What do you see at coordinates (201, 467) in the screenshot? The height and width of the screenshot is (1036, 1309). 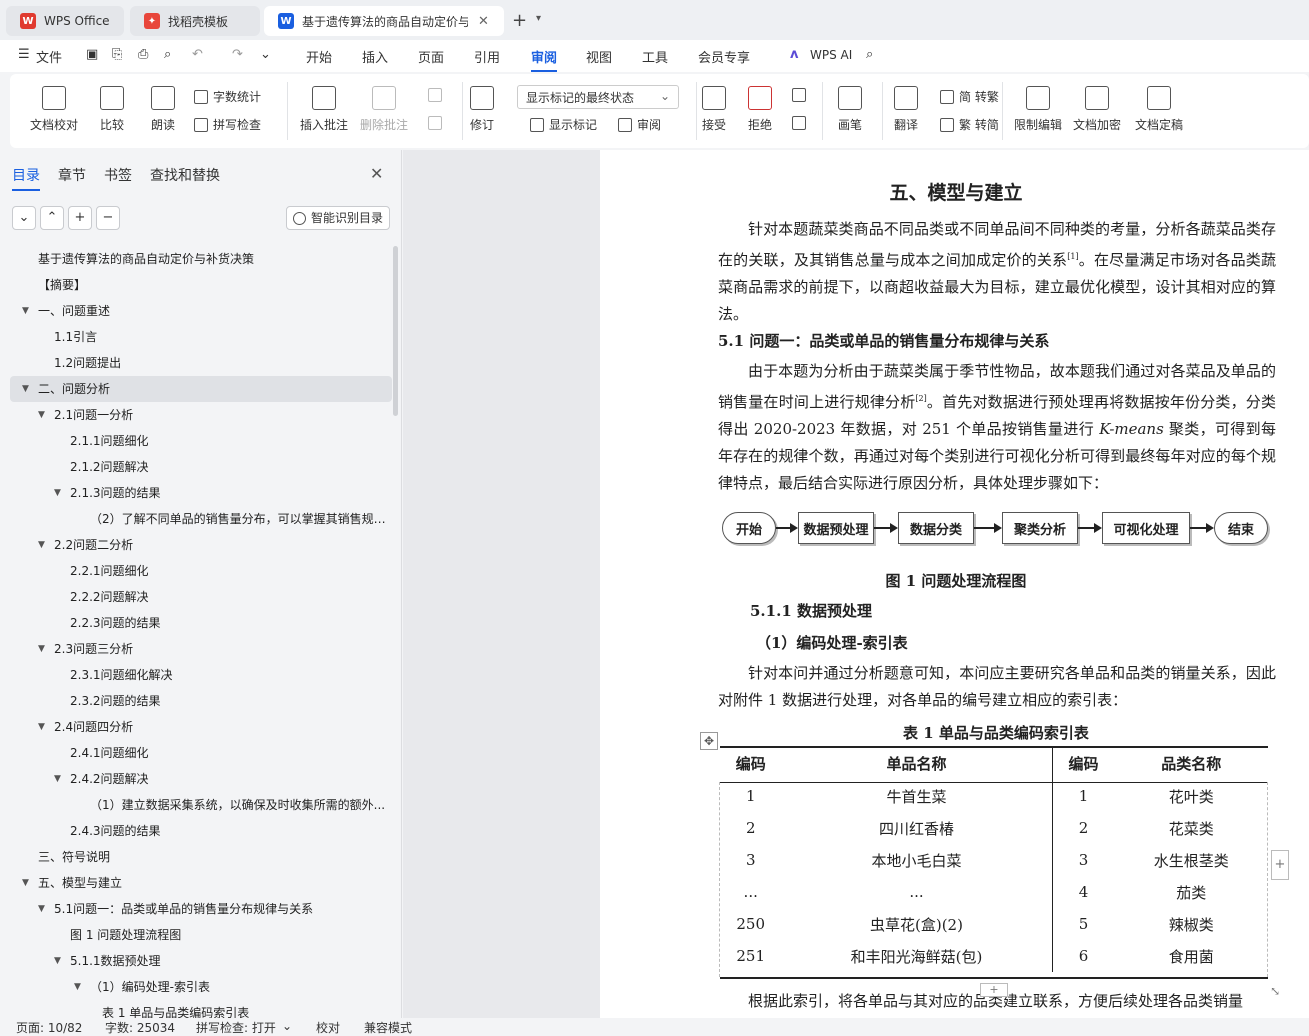 I see `toc-item: 2.1.2问题解决` at bounding box center [201, 467].